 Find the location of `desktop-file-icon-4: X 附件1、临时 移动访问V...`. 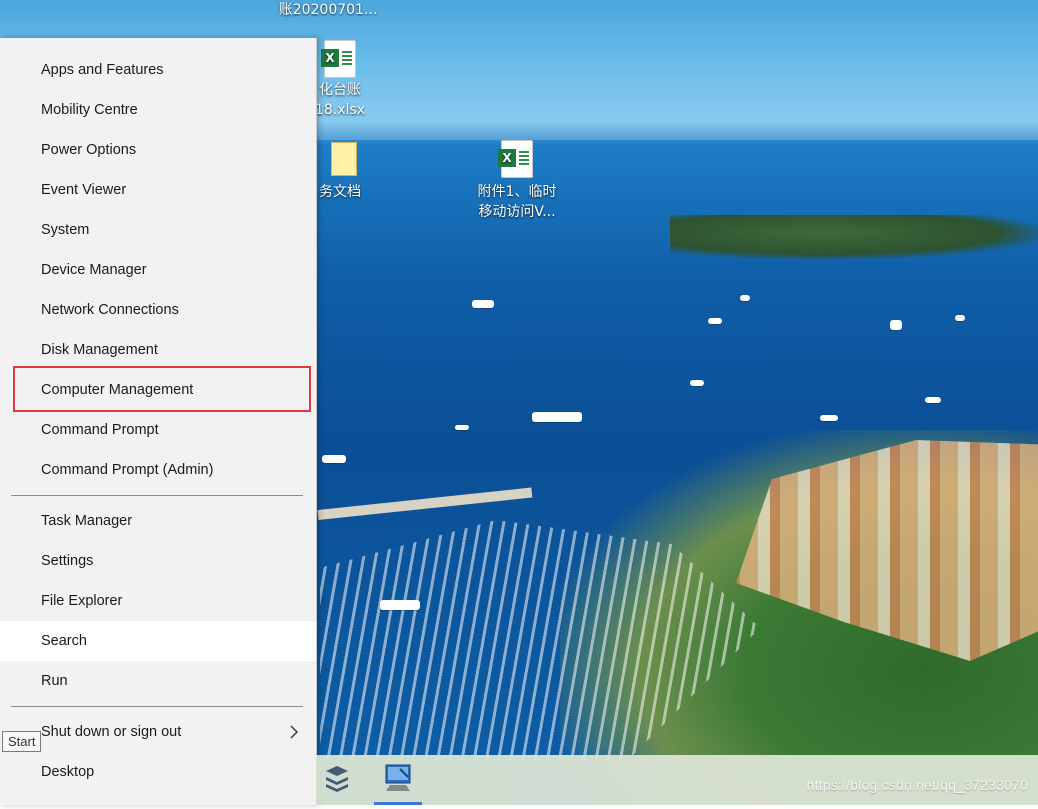

desktop-file-icon-4: X 附件1、临时 移动访问V... is located at coordinates (517, 181).